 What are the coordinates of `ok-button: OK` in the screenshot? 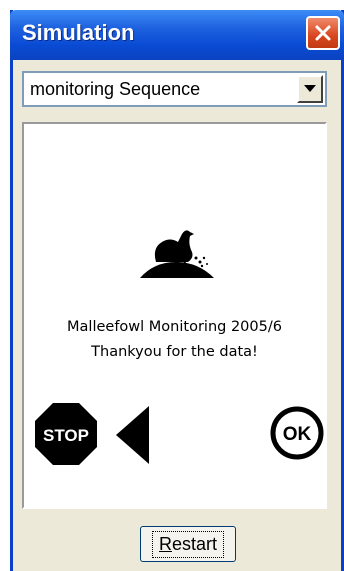 It's located at (297, 433).